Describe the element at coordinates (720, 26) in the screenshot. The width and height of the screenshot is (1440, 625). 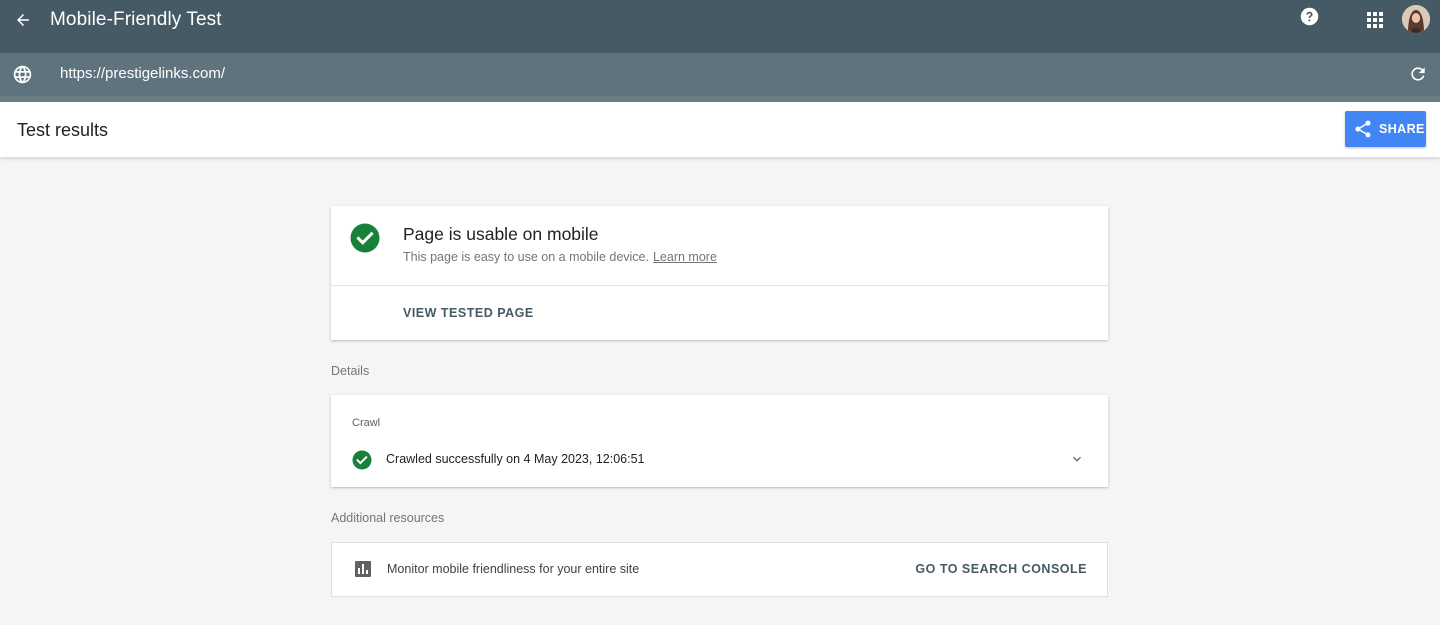
I see `app-bar: Mobile-Friendly Test` at that location.